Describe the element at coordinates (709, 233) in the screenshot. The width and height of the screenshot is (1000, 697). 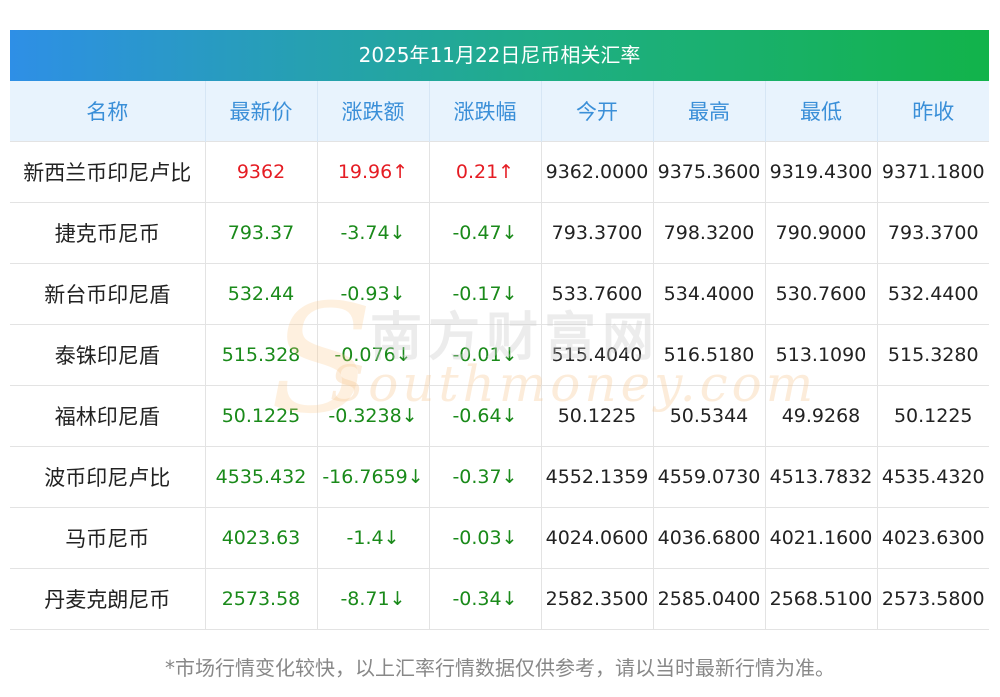
I see `high-cell: 798.3200` at that location.